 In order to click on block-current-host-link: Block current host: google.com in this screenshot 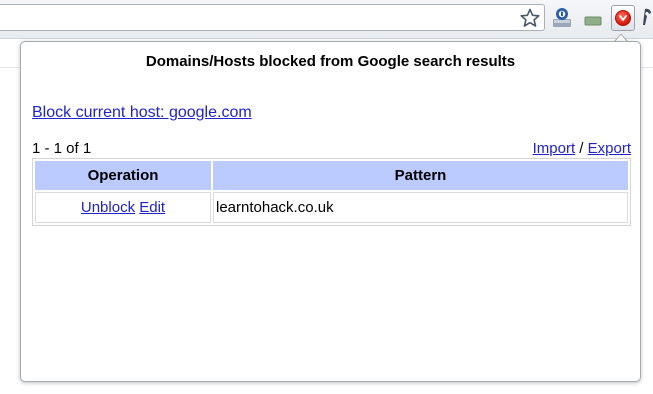, I will do `click(142, 113)`.